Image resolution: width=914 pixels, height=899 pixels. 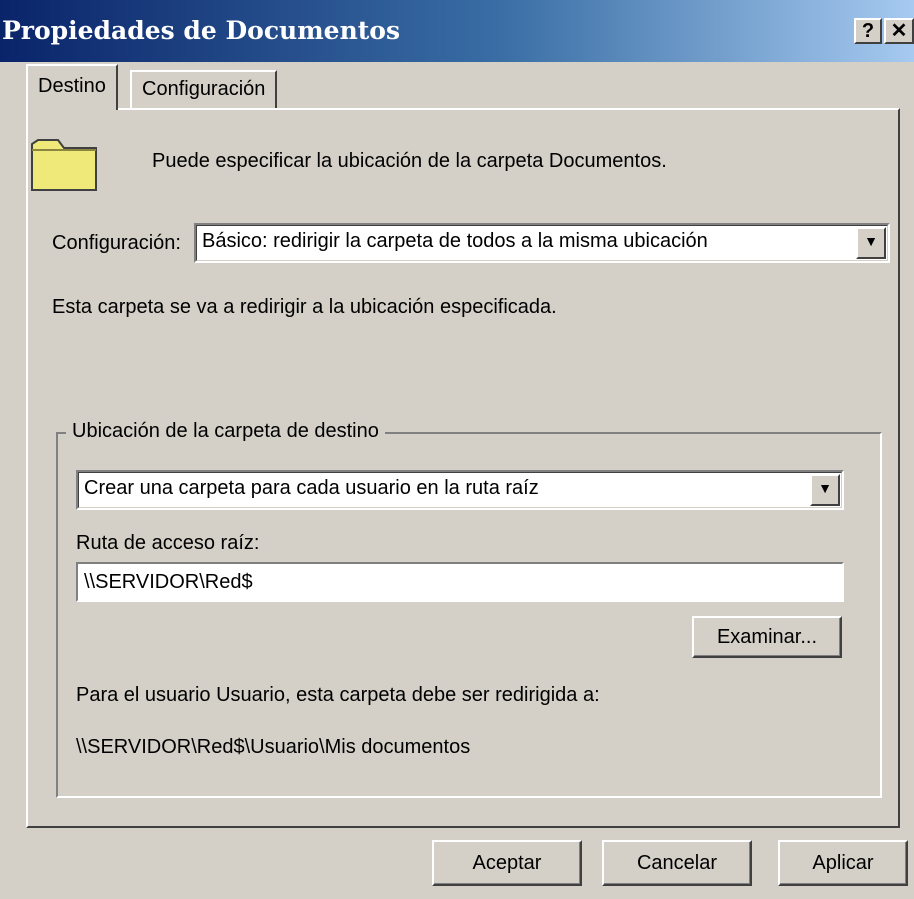 What do you see at coordinates (507, 863) in the screenshot?
I see `ok-button: Aceptar` at bounding box center [507, 863].